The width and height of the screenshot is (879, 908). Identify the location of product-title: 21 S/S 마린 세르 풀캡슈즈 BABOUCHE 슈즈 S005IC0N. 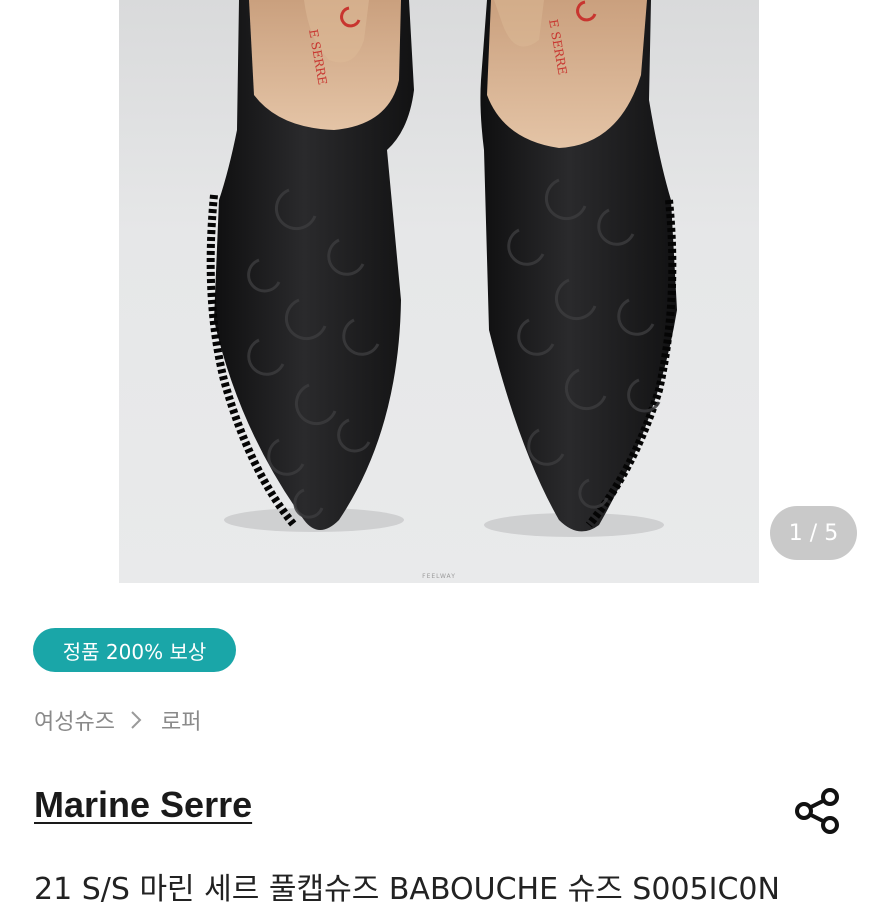
(407, 889).